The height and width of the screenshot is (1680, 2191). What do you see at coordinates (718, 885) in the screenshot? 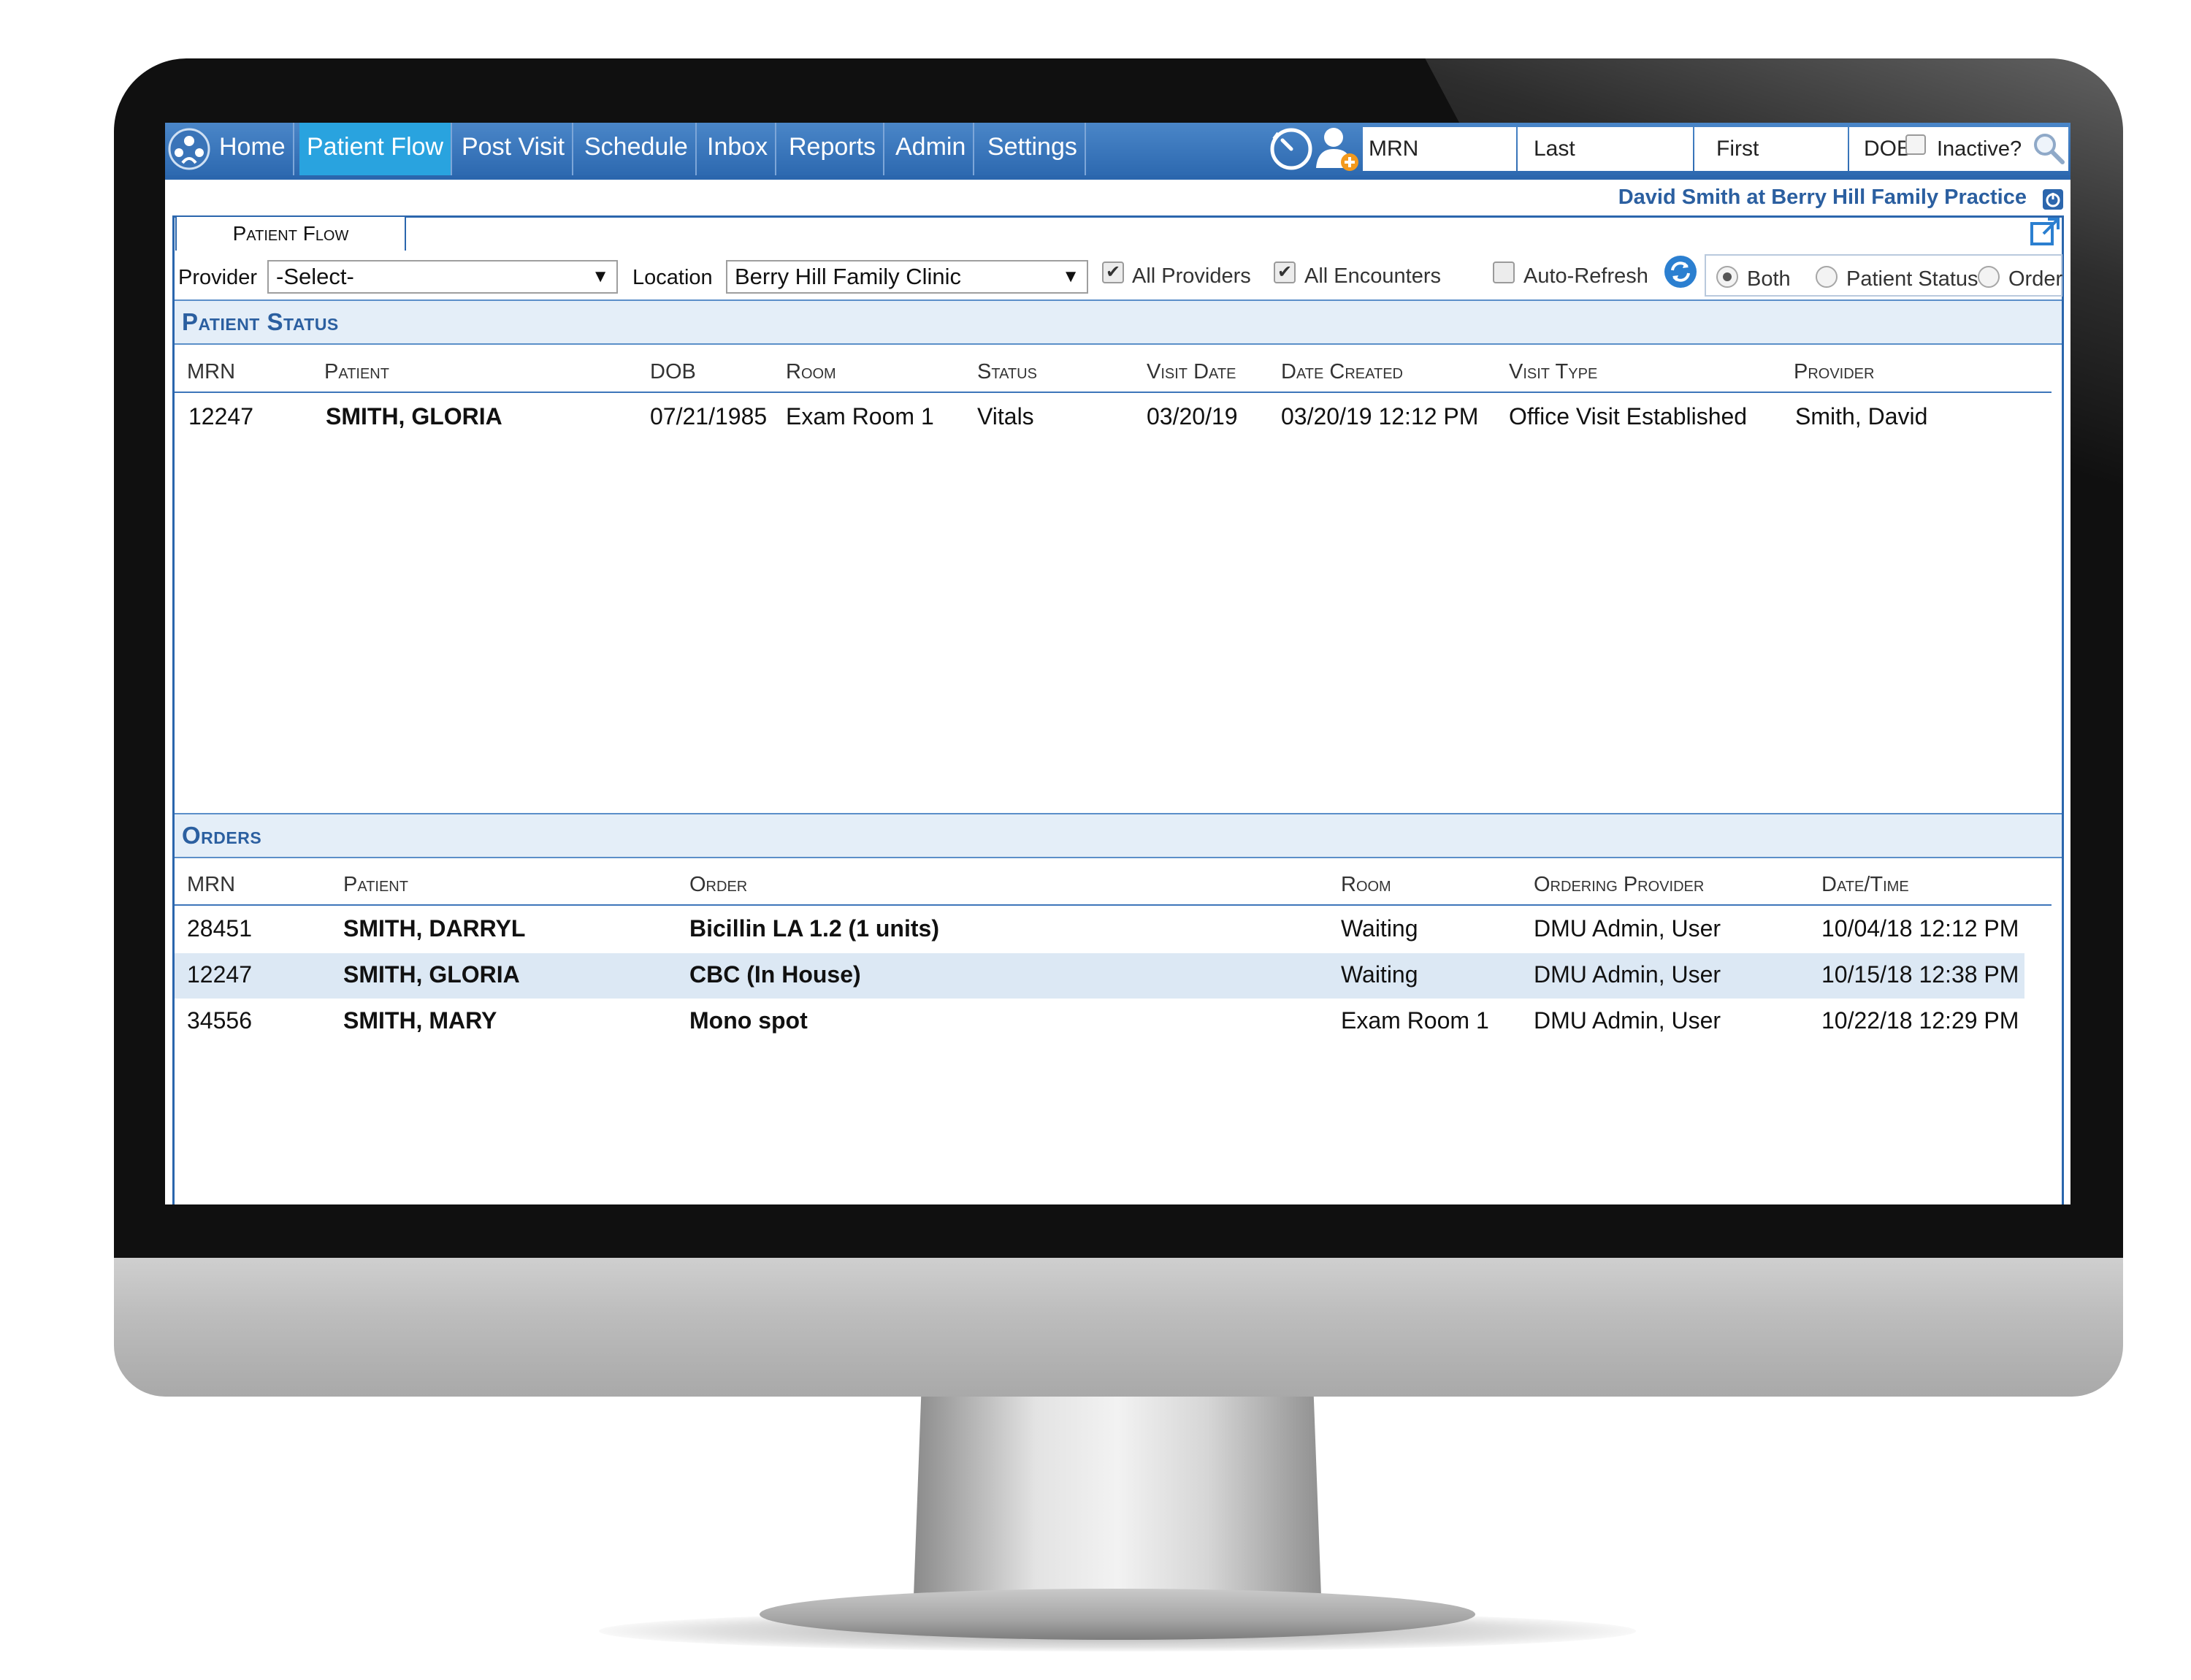
I see `col-order: Order` at bounding box center [718, 885].